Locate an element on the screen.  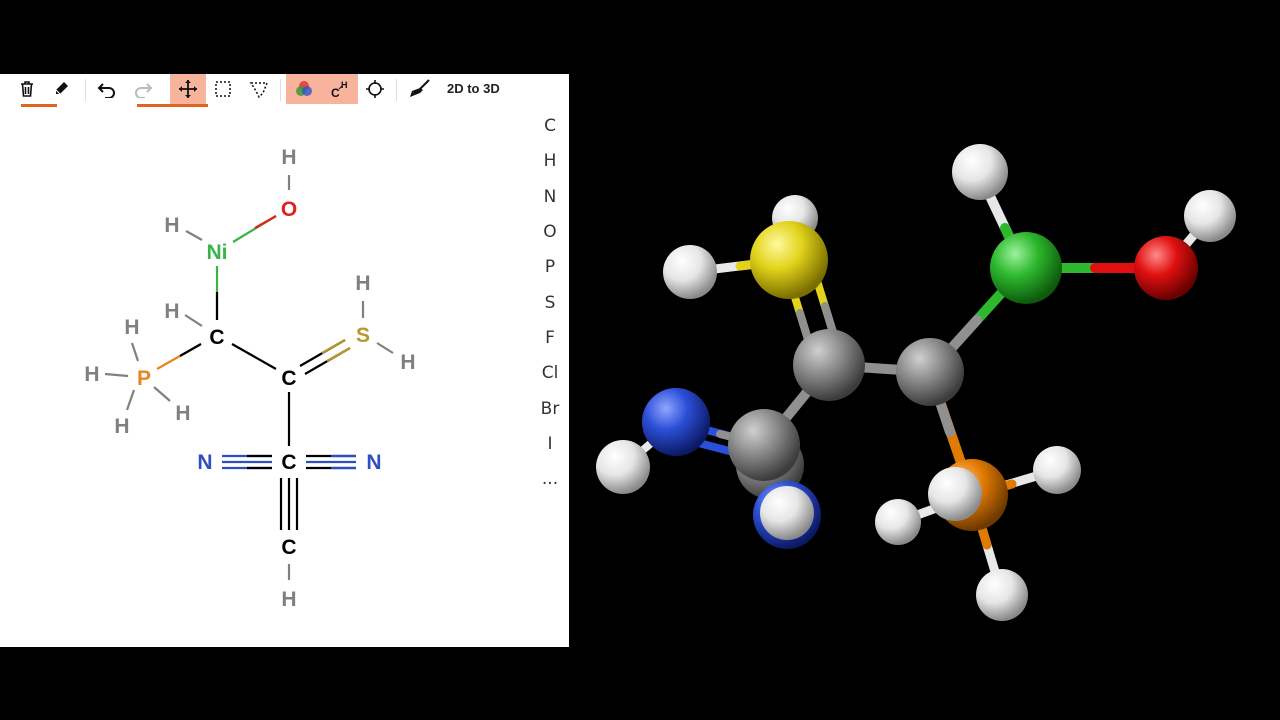
bond-p-h3 is located at coordinates (162, 394).